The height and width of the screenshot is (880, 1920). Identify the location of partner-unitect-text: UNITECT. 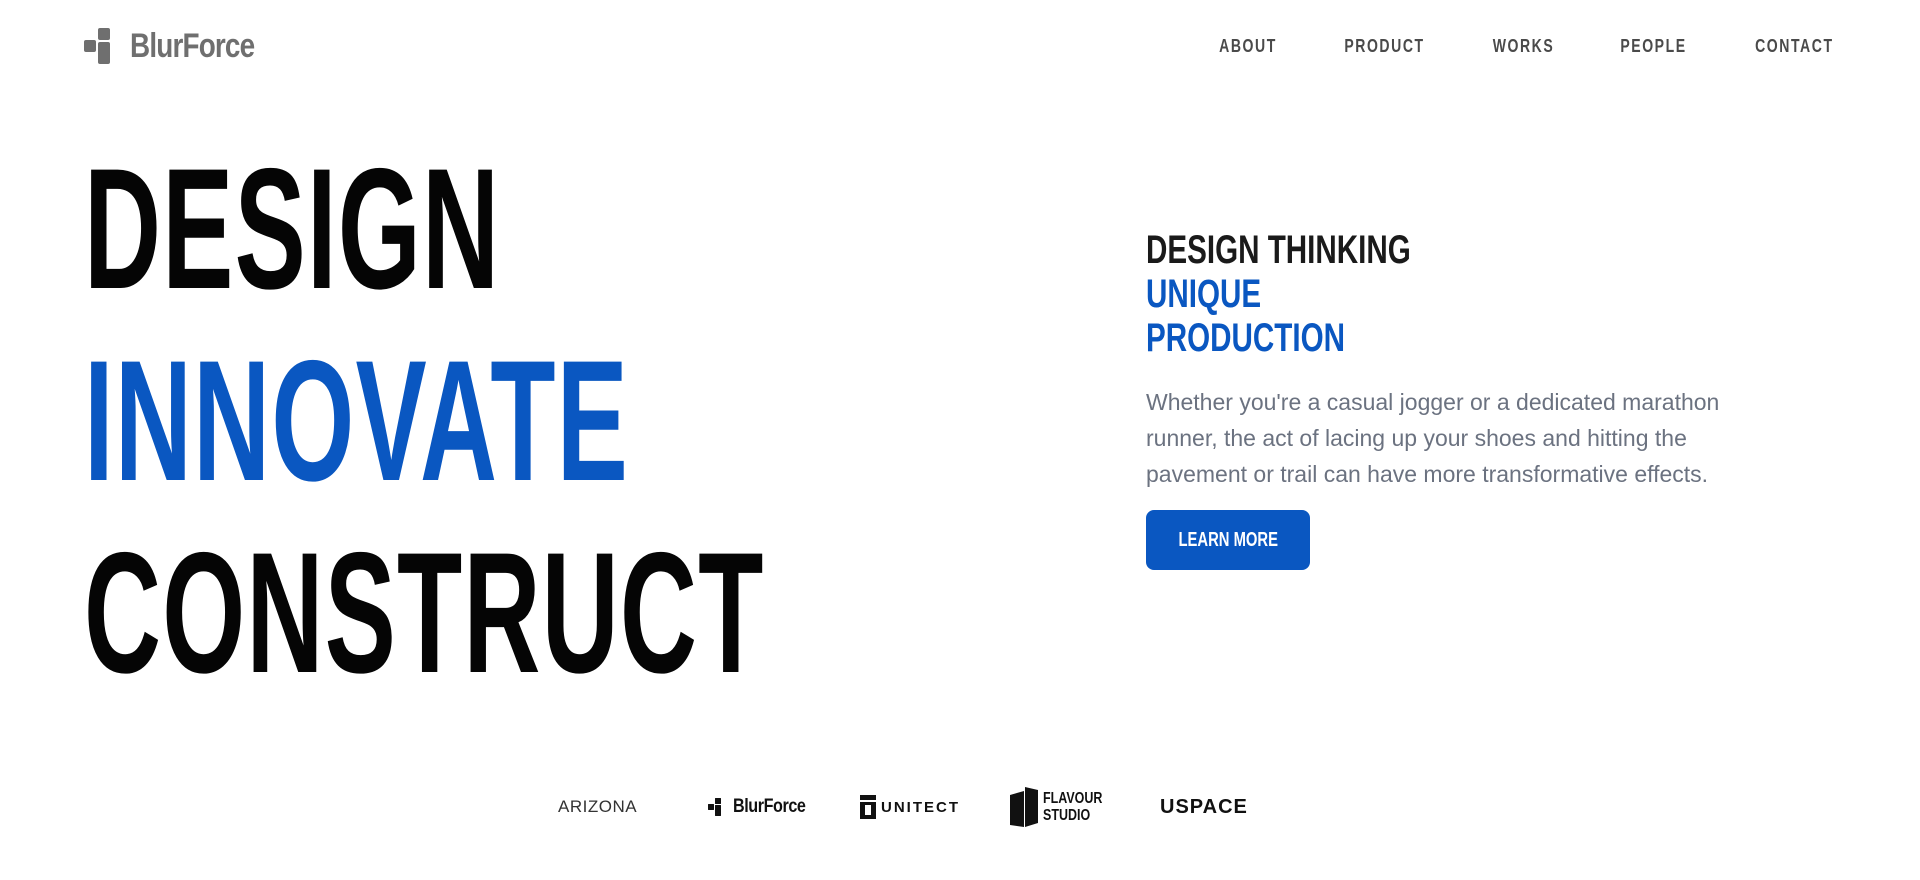
(920, 807).